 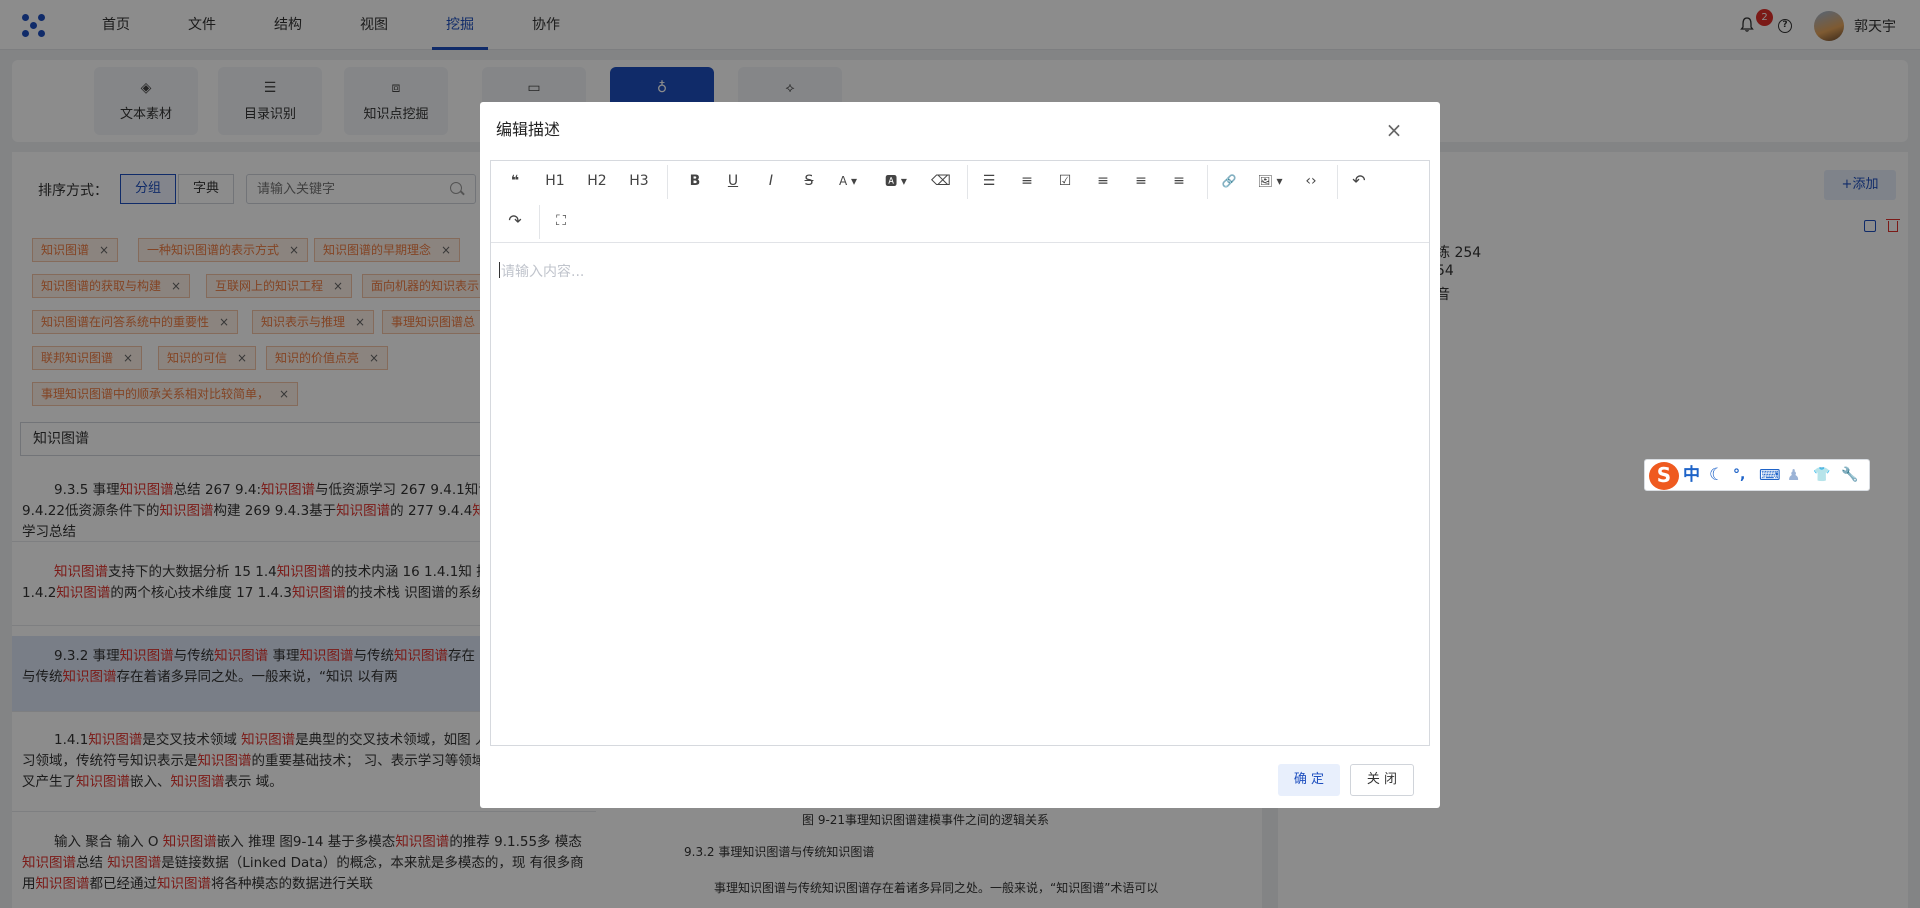 What do you see at coordinates (1691, 475) in the screenshot?
I see `ime-lang-toggle: 中` at bounding box center [1691, 475].